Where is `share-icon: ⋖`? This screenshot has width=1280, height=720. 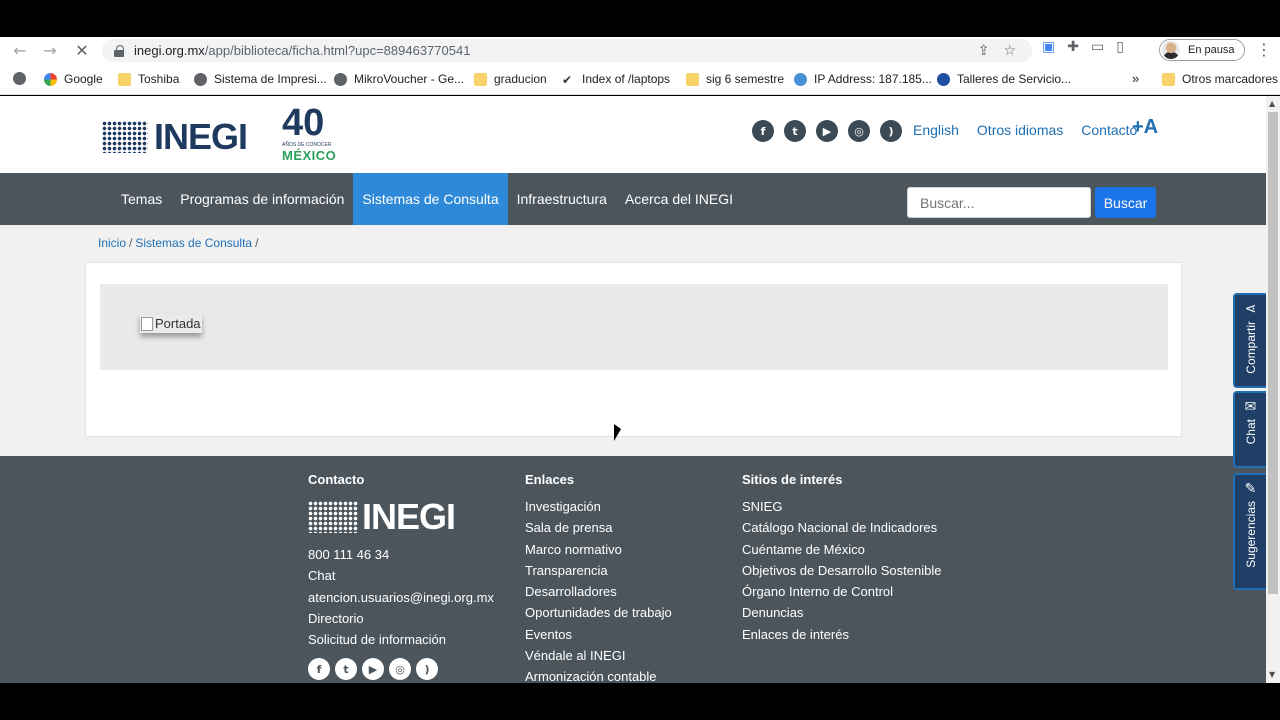
share-icon: ⋖ is located at coordinates (1250, 309).